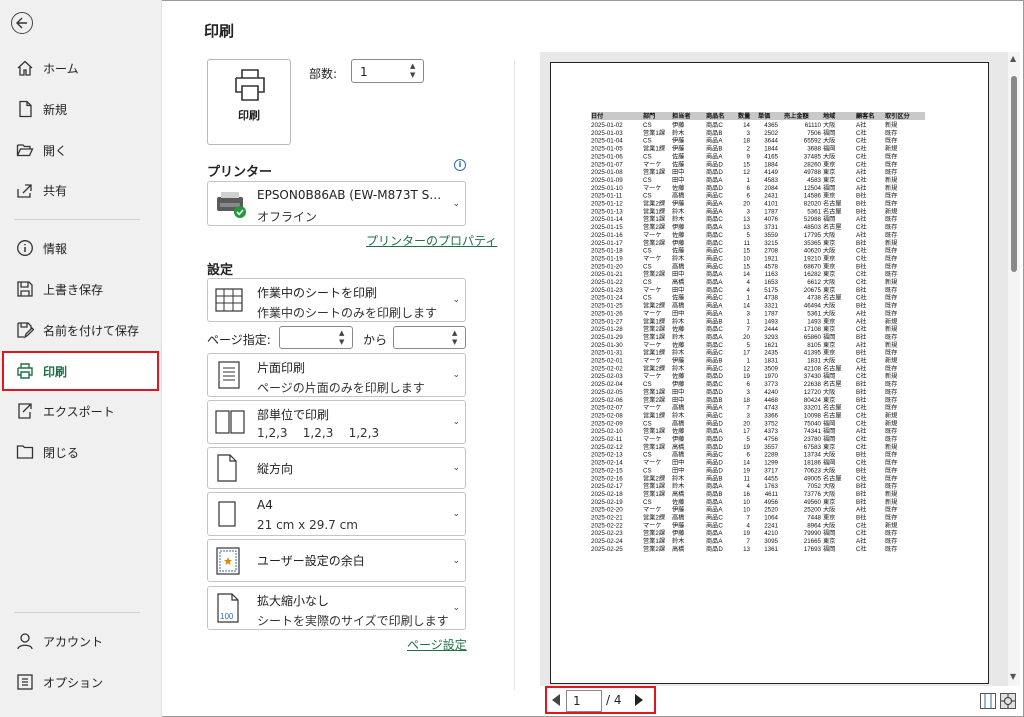  I want to click on info-icon: i, so click(460, 165).